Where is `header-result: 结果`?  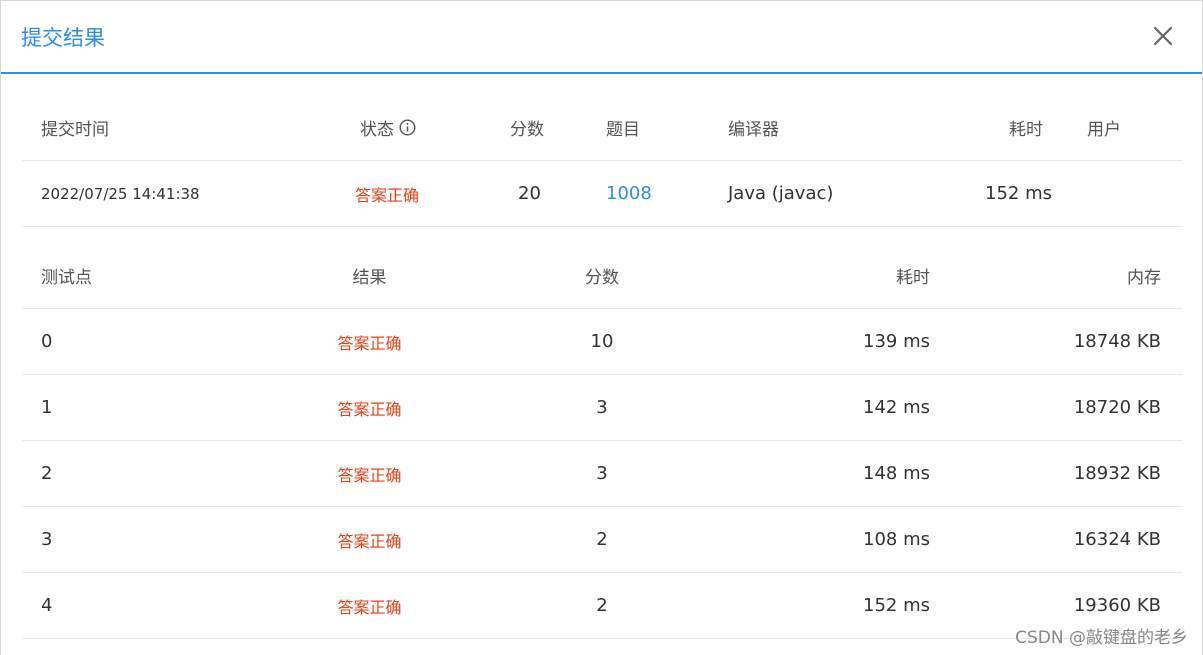 header-result: 结果 is located at coordinates (369, 278).